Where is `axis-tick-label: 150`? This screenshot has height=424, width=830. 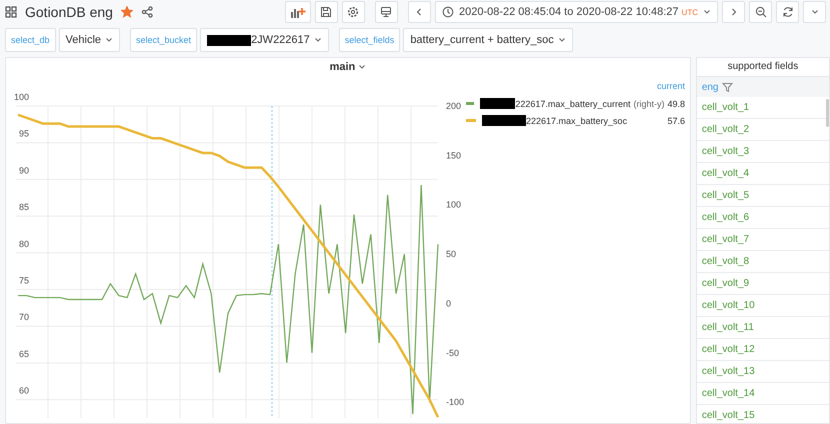
axis-tick-label: 150 is located at coordinates (454, 155).